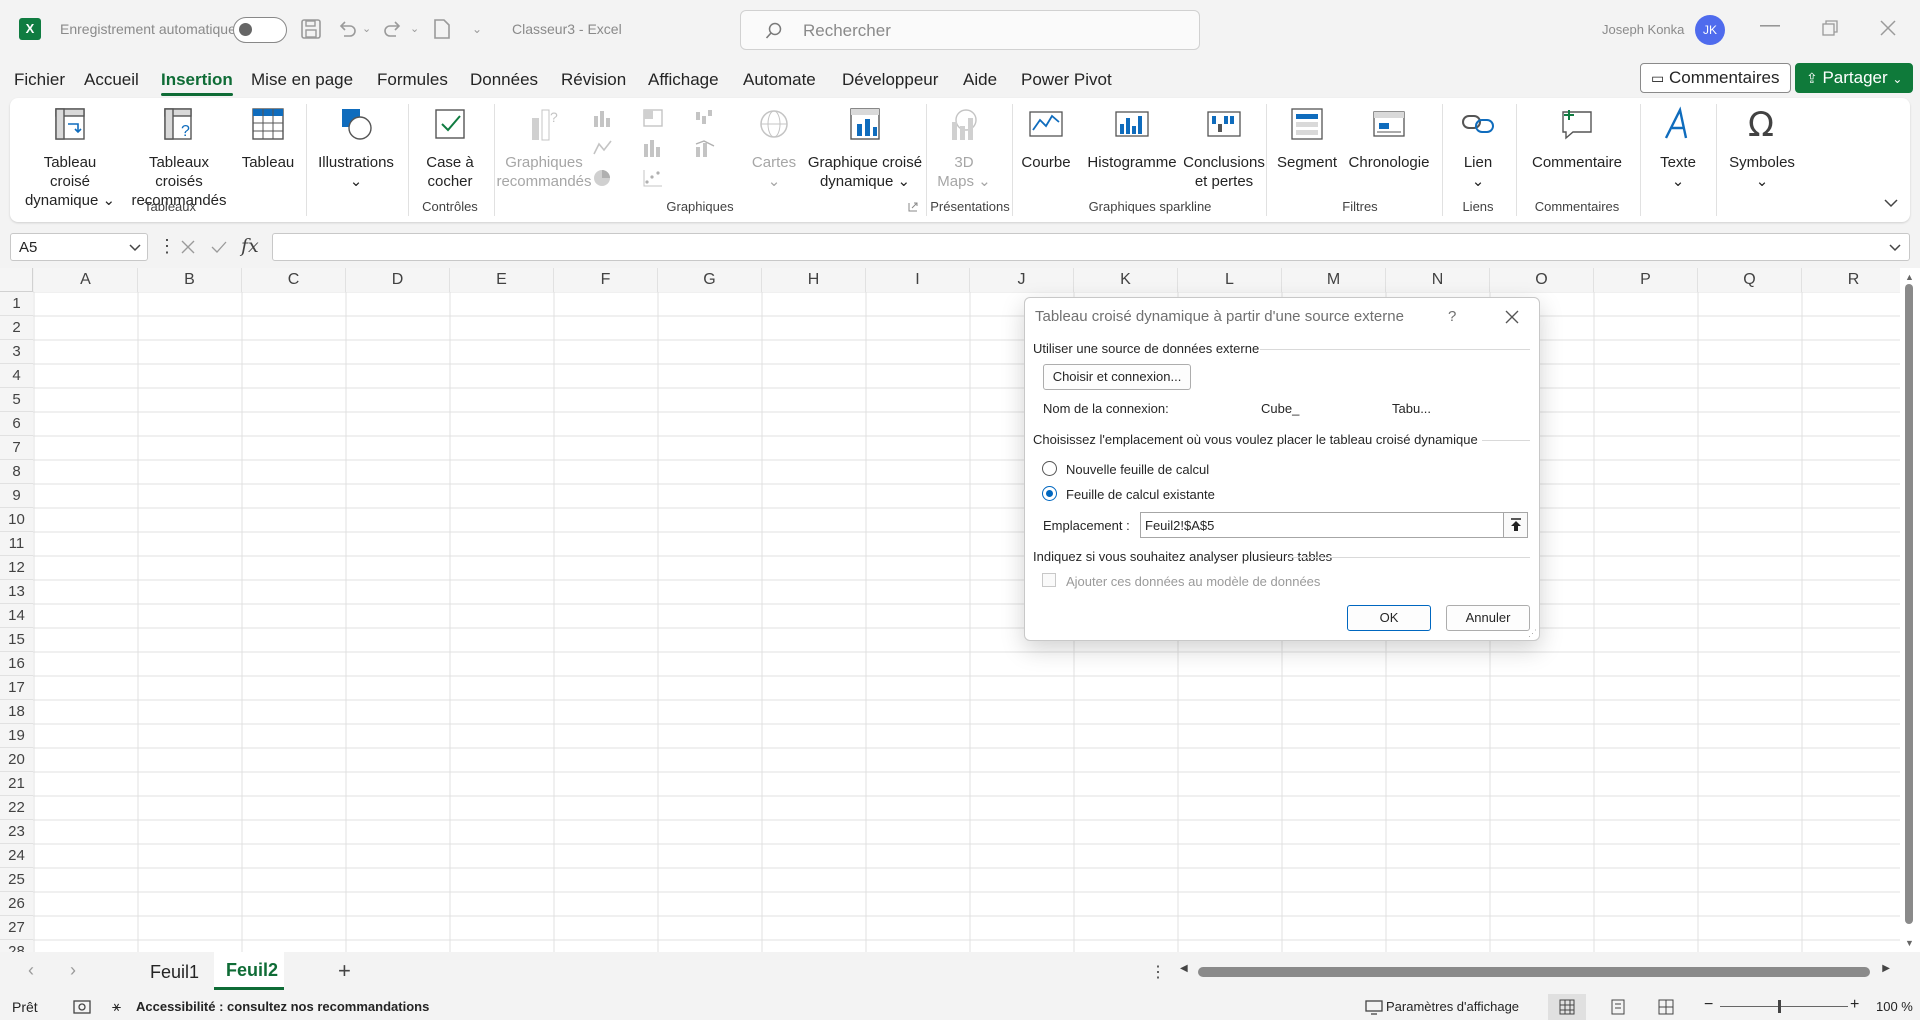 This screenshot has width=1920, height=1020. I want to click on row-header-11: 11, so click(16, 544).